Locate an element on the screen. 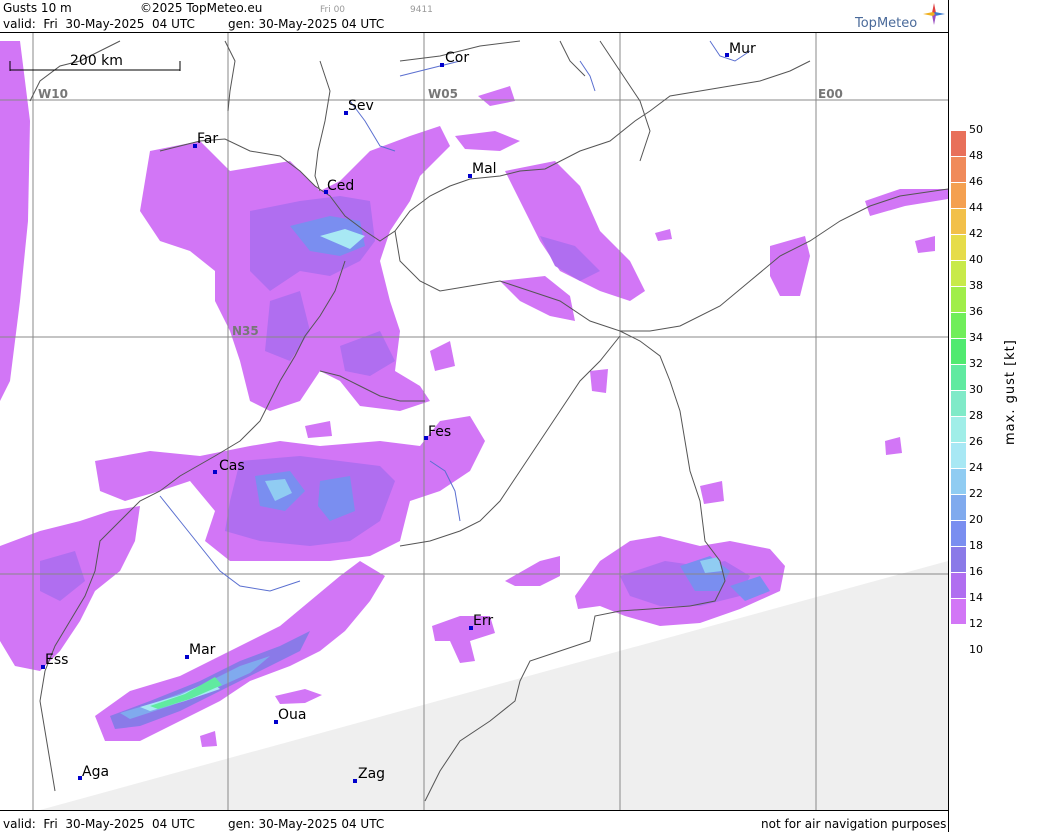 This screenshot has height=832, width=1039. legend-tick-label: 34 is located at coordinates (976, 337).